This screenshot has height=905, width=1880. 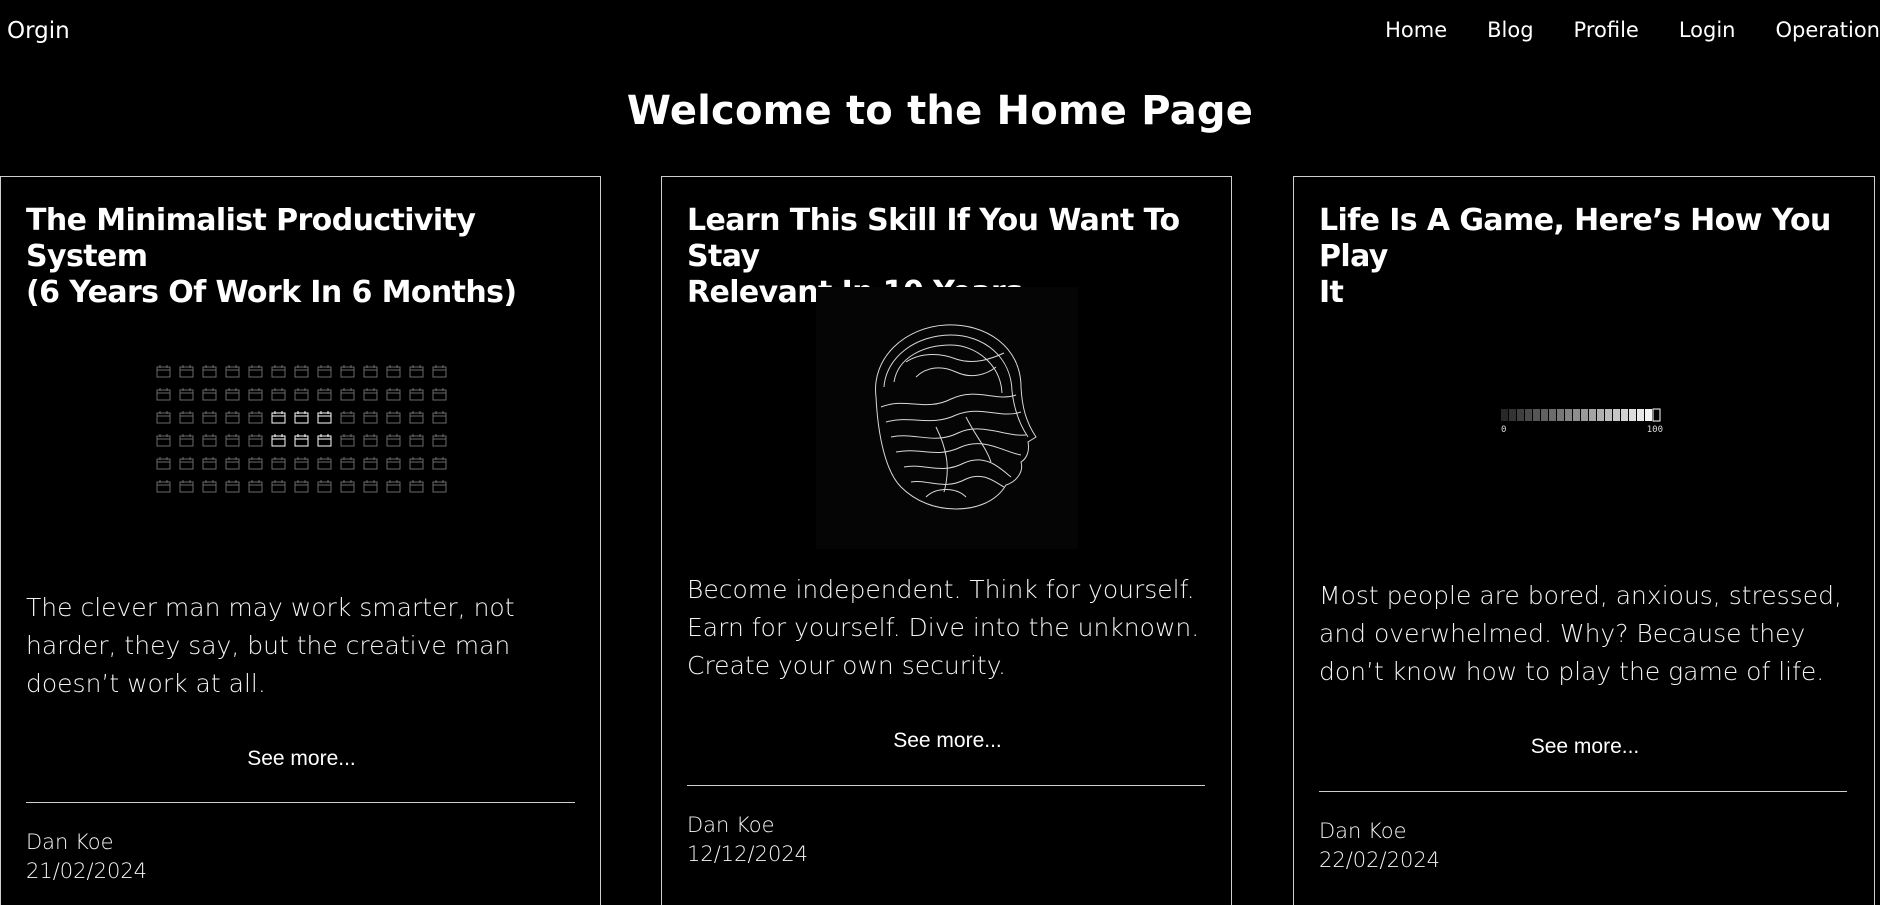 I want to click on card-title-line: Learn This Skill If You Want To Stay, so click(x=933, y=238).